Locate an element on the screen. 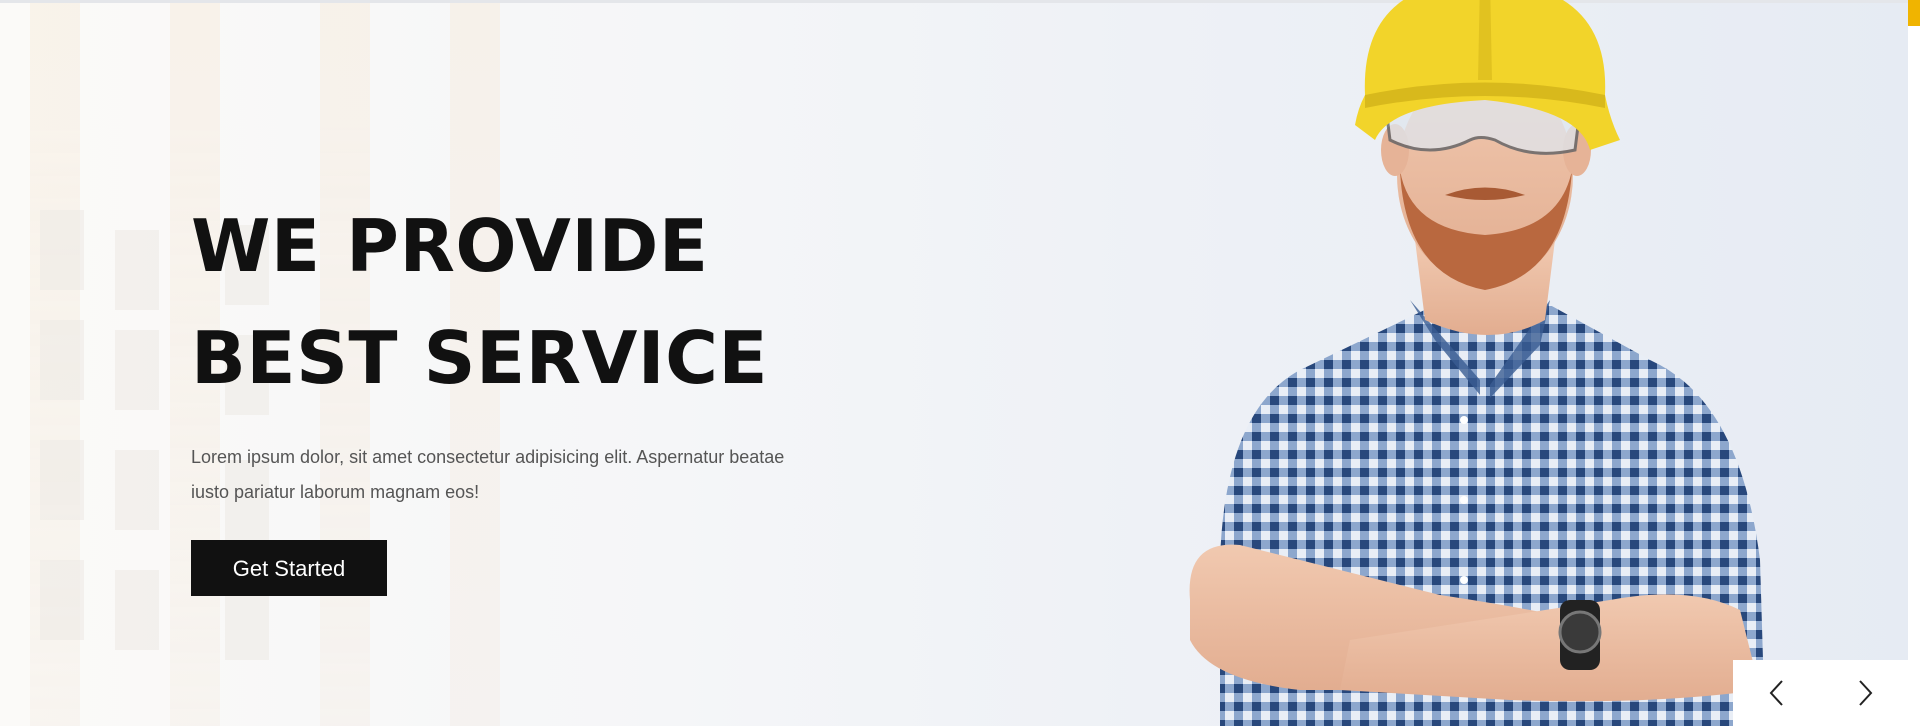 This screenshot has height=726, width=1920. prev-slide-button is located at coordinates (1777, 693).